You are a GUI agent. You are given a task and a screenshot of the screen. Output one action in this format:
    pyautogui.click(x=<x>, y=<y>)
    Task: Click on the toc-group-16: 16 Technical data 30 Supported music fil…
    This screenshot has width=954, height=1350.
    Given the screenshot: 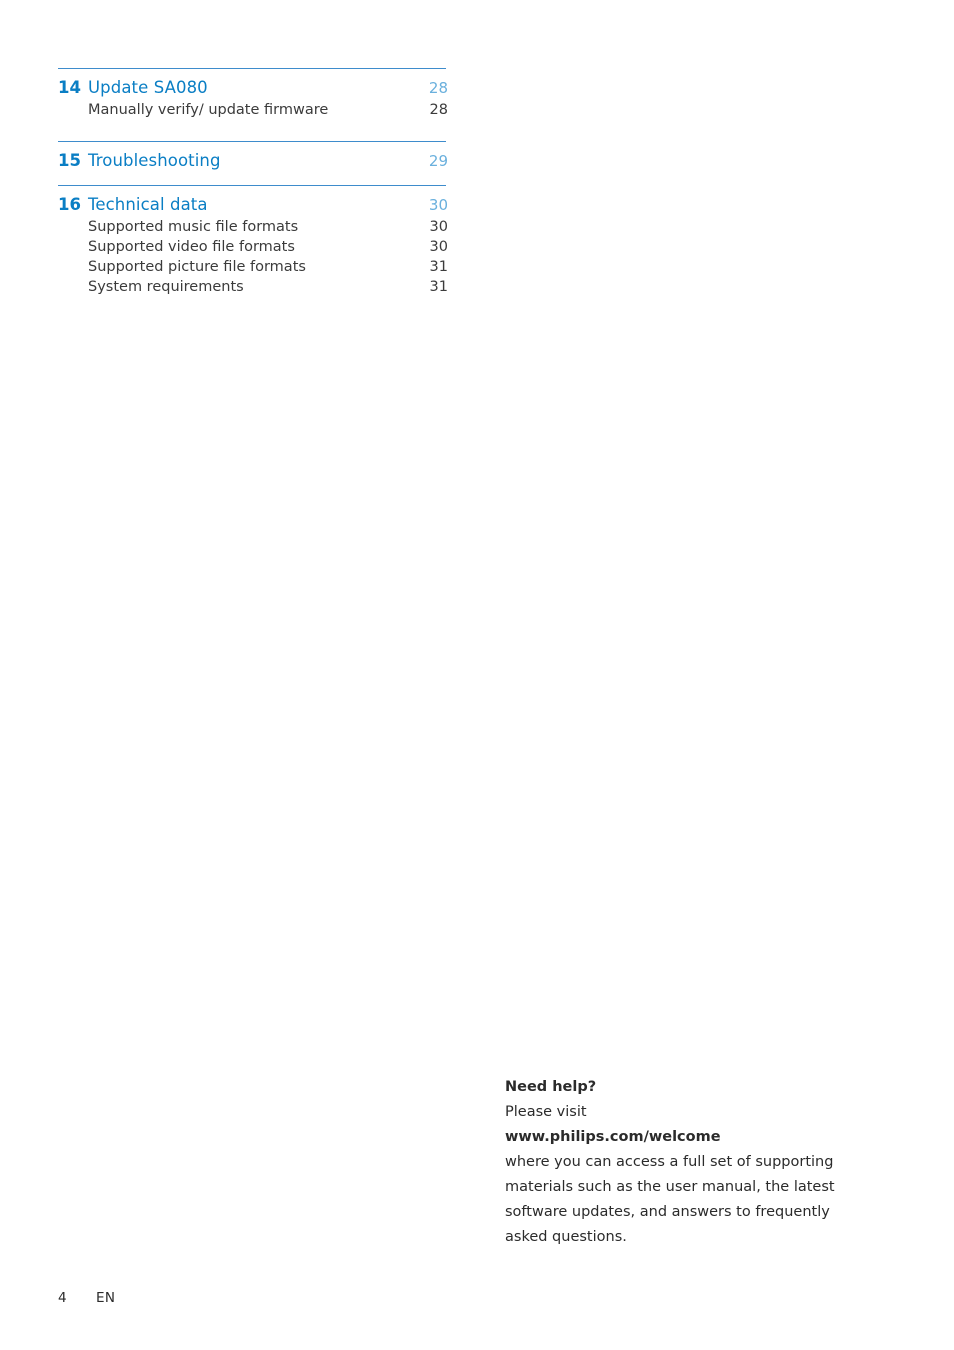 What is the action you would take?
    pyautogui.click(x=253, y=240)
    